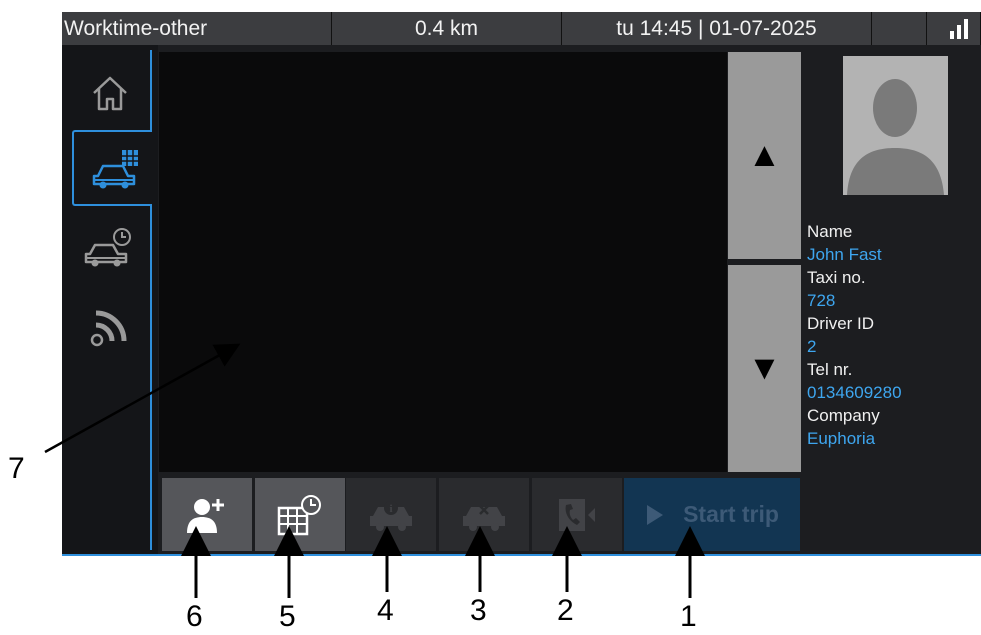  Describe the element at coordinates (16, 468) in the screenshot. I see `callout-7: 7` at that location.